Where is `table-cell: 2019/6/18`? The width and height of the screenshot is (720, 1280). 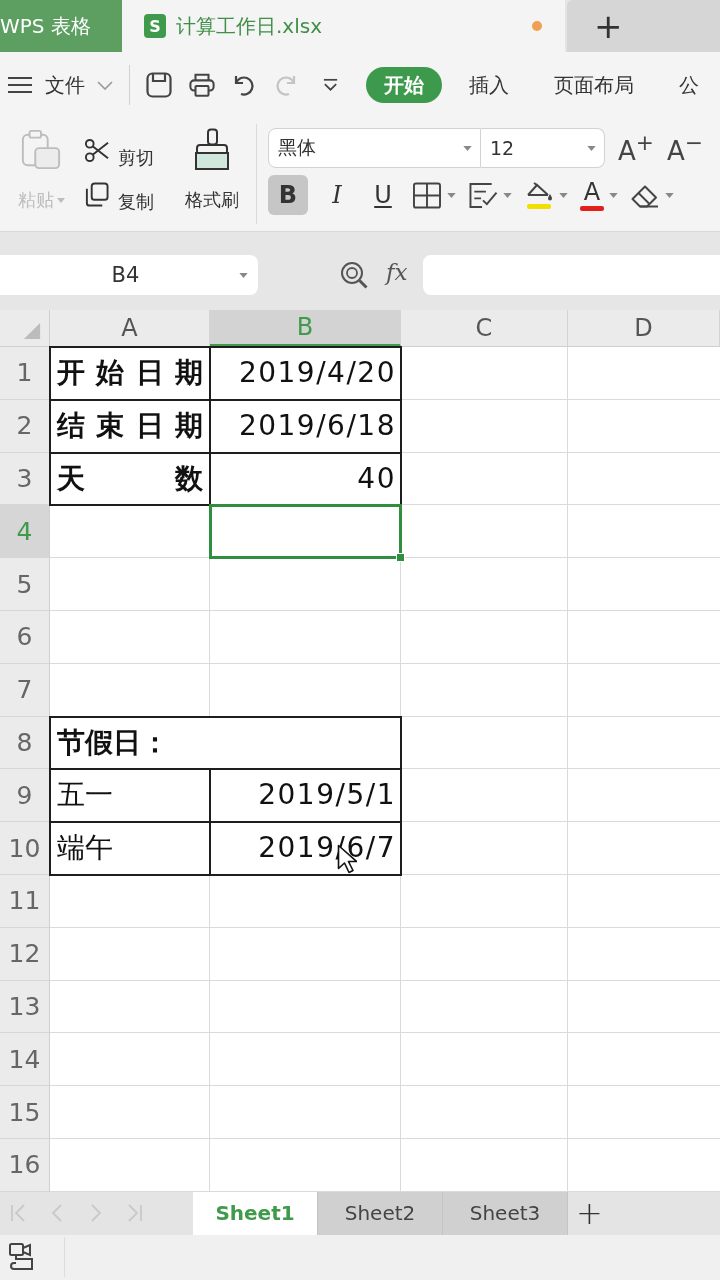
table-cell: 2019/6/18 is located at coordinates (305, 426).